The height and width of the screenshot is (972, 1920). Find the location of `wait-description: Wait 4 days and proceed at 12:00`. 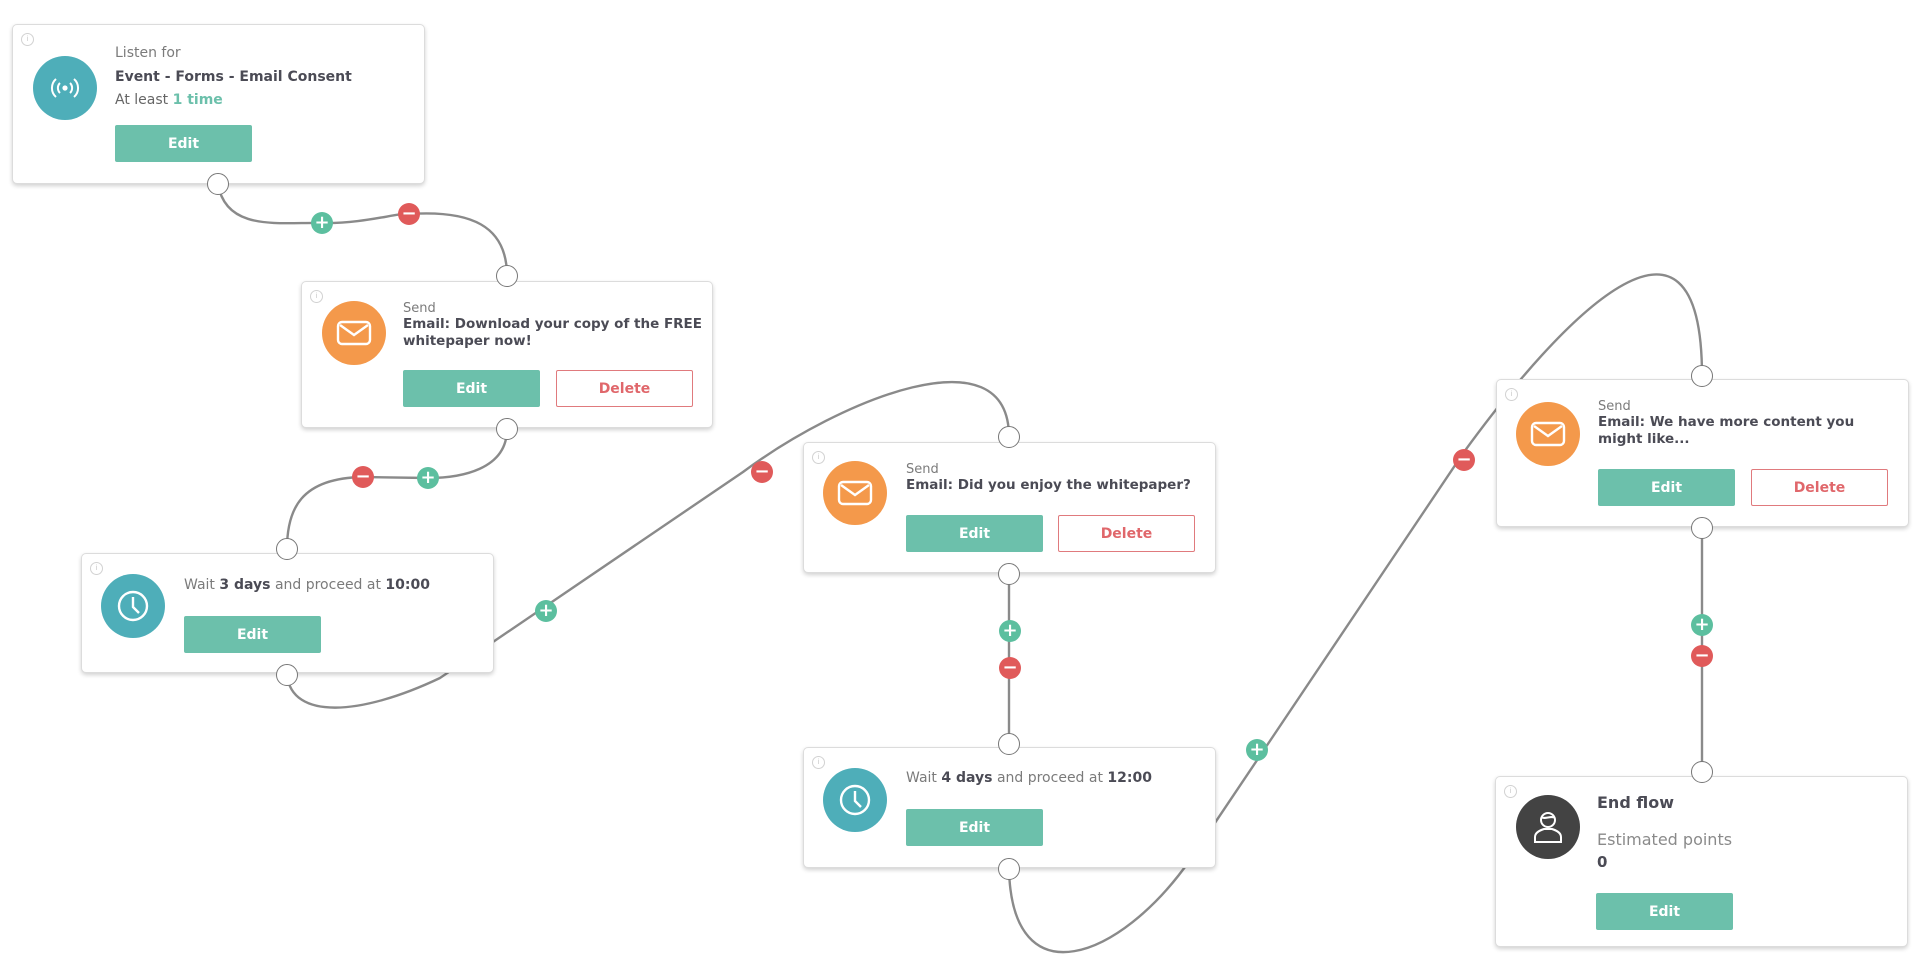

wait-description: Wait 4 days and proceed at 12:00 is located at coordinates (1029, 778).